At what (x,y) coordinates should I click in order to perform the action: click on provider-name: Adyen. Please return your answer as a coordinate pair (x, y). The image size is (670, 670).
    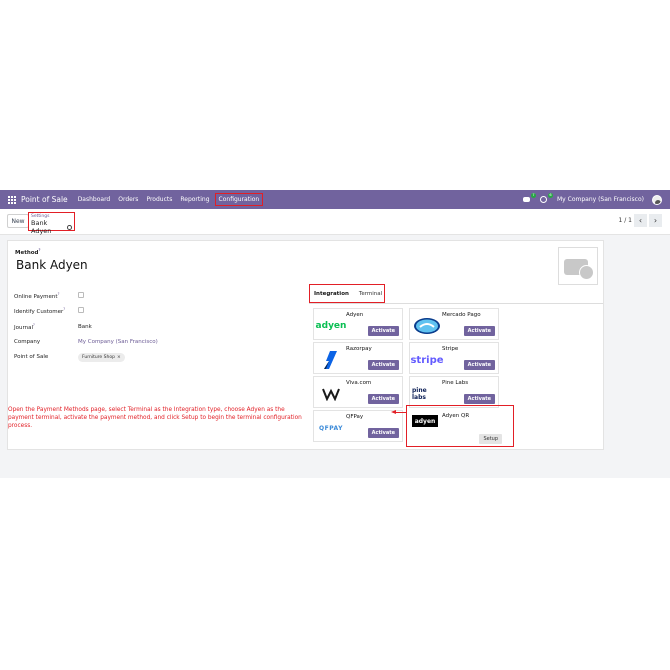
    Looking at the image, I should click on (355, 315).